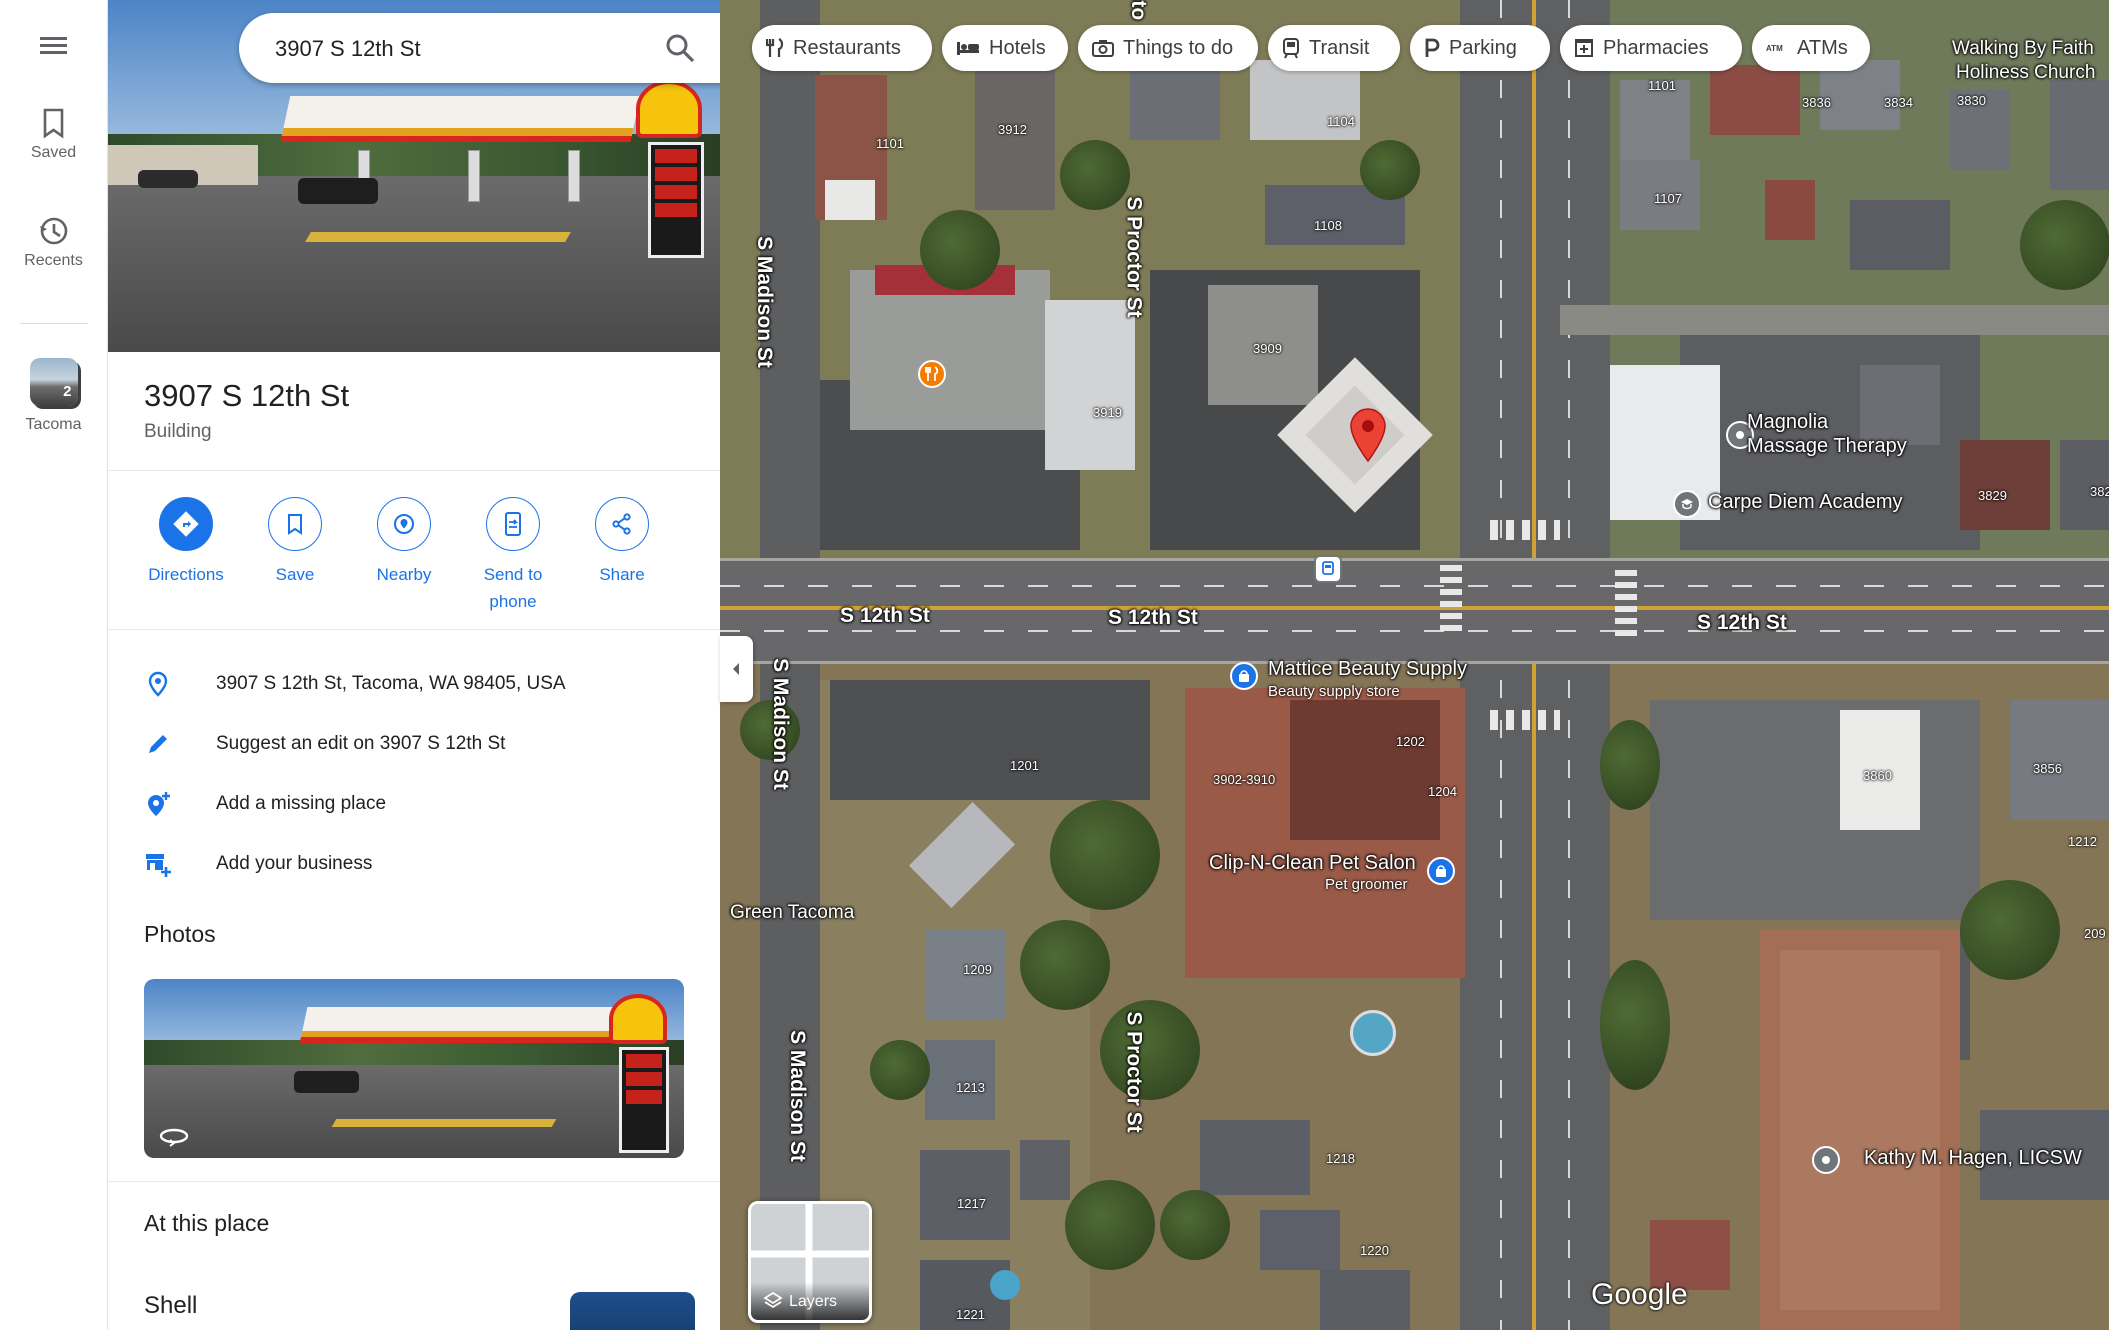 This screenshot has height=1330, width=2109. What do you see at coordinates (1442, 791) in the screenshot?
I see `house-number: 1204` at bounding box center [1442, 791].